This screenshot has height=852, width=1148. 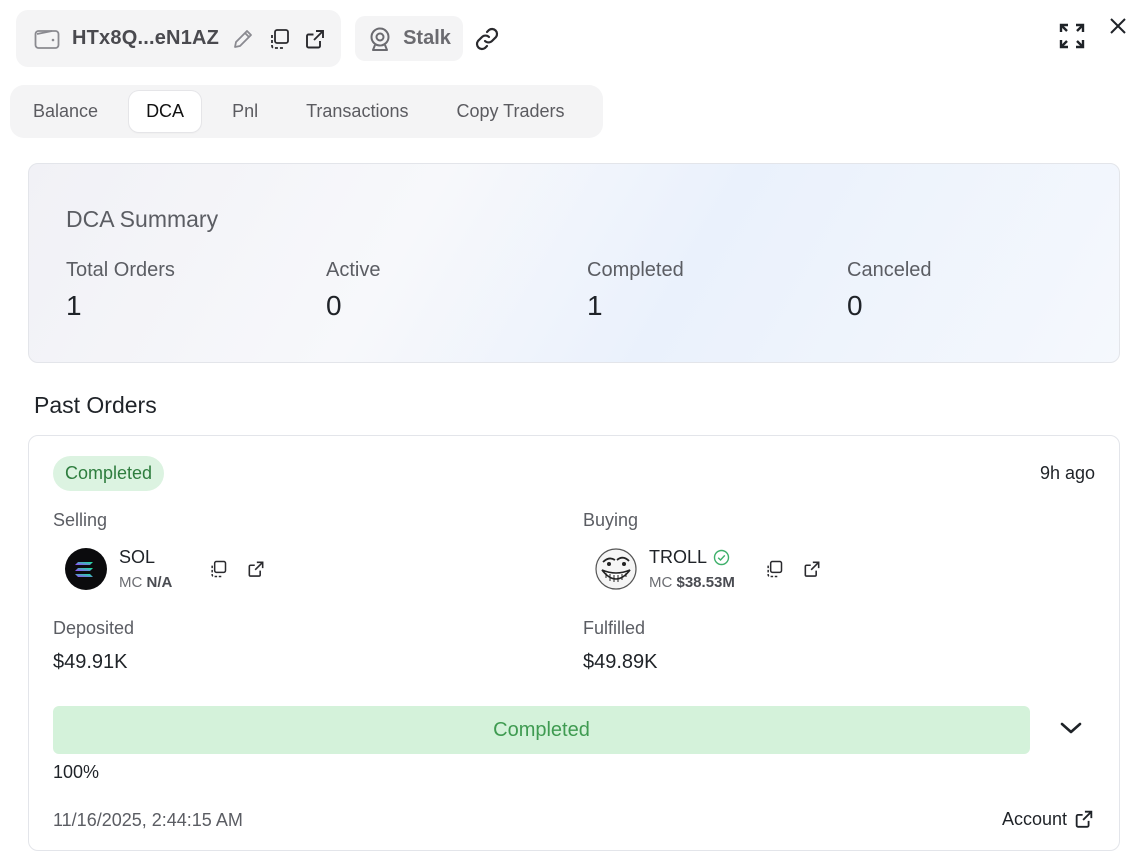 I want to click on chevron-down-icon, so click(x=1071, y=728).